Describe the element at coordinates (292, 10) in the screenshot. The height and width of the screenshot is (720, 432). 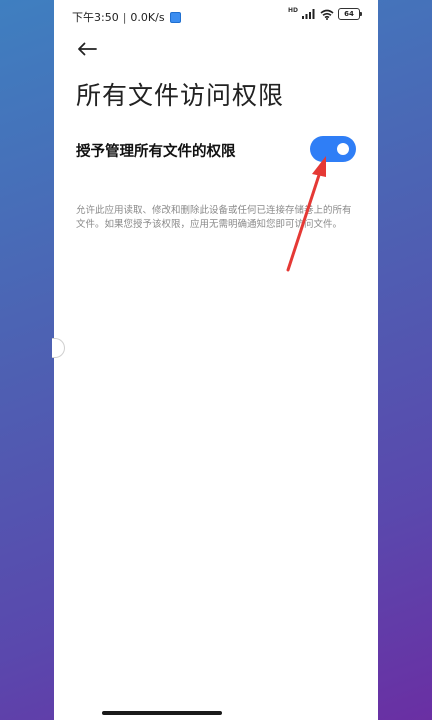
I see `hd-label: HD` at that location.